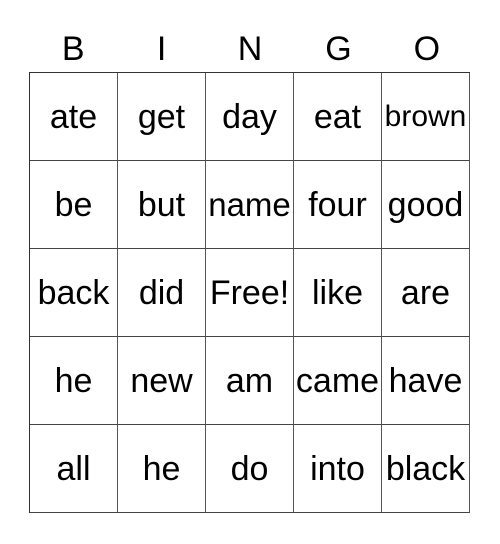  I want to click on cell-word: be, so click(73, 204).